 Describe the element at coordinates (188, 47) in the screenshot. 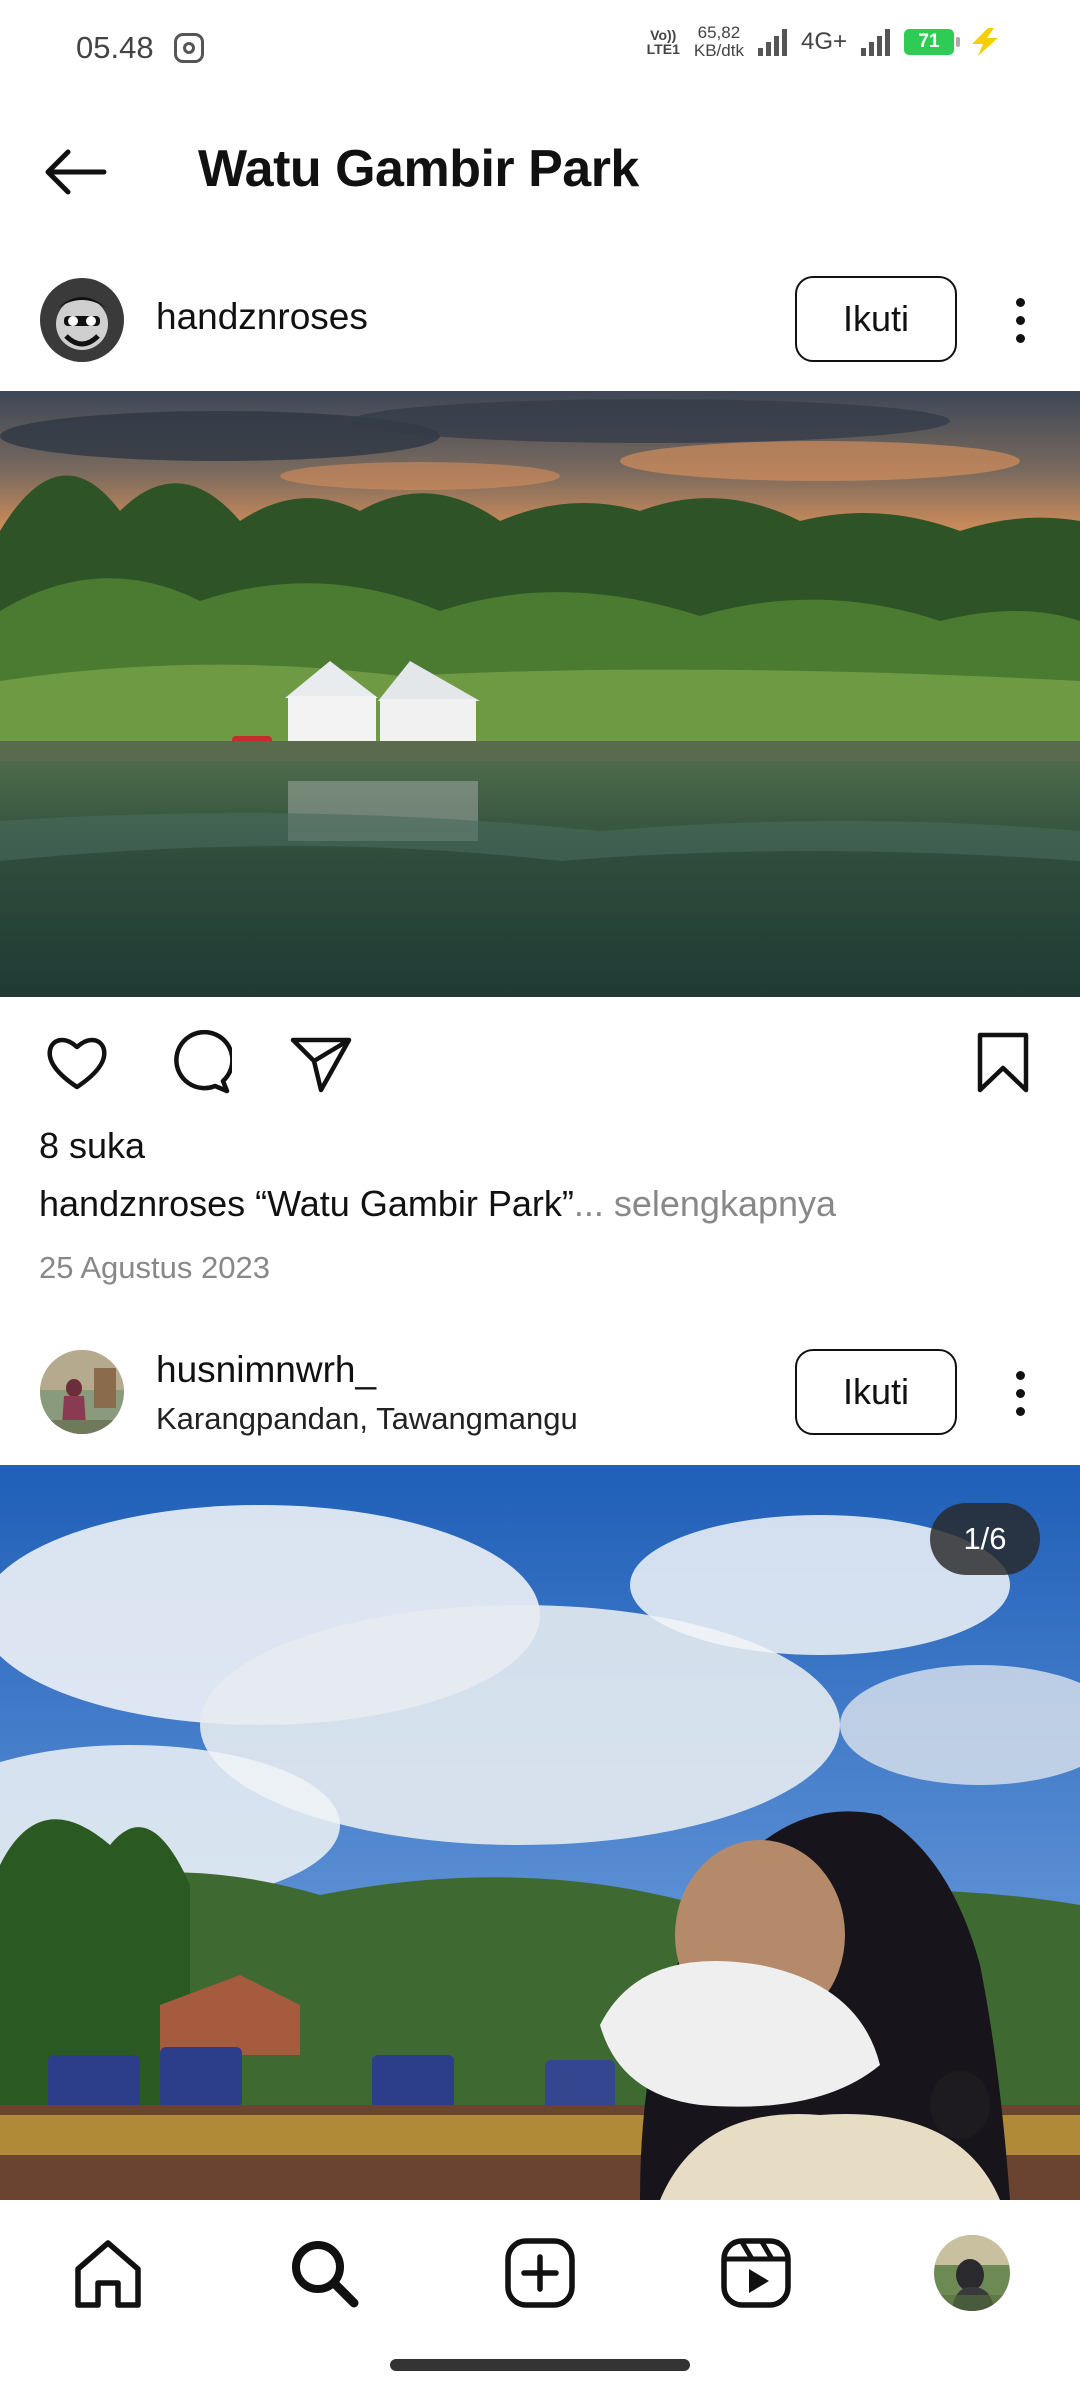

I see `instagram-icon` at that location.